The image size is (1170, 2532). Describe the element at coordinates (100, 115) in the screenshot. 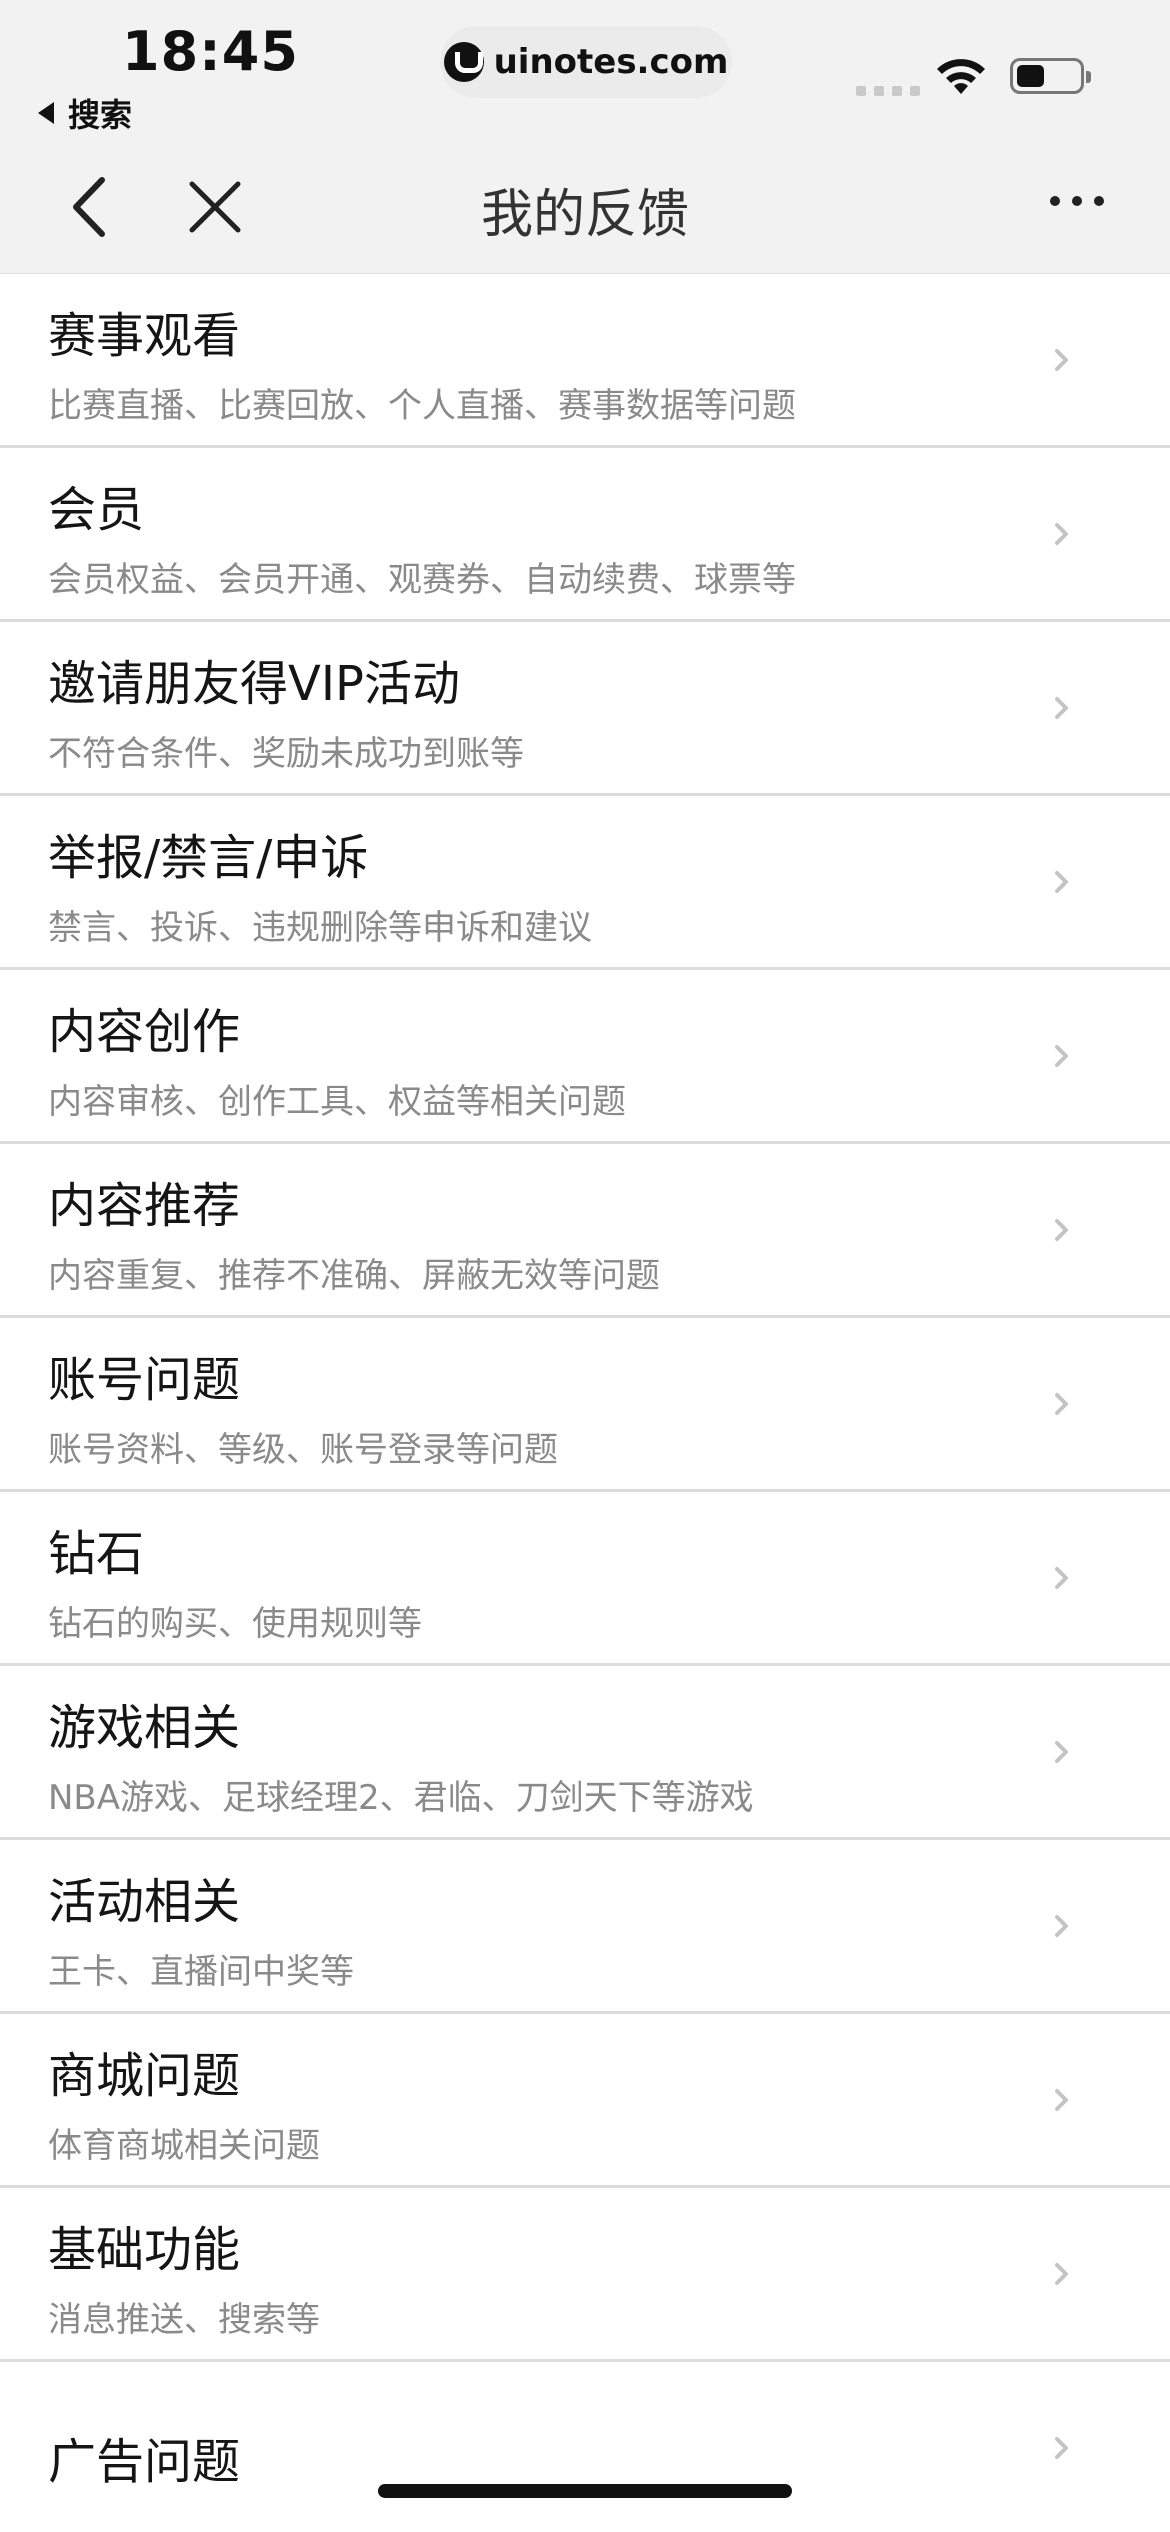

I see `back-to-app-label: 搜索` at that location.